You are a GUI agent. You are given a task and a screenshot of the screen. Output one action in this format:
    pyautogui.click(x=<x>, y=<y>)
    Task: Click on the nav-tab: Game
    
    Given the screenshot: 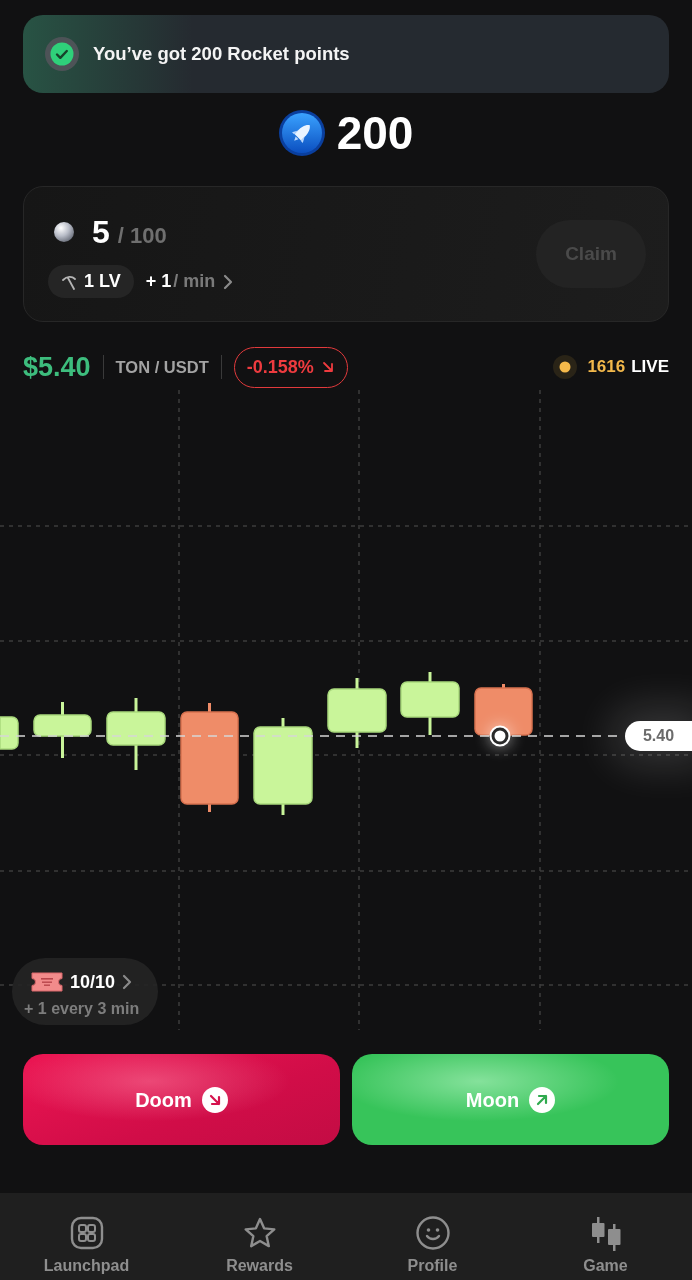 What is the action you would take?
    pyautogui.click(x=605, y=1236)
    